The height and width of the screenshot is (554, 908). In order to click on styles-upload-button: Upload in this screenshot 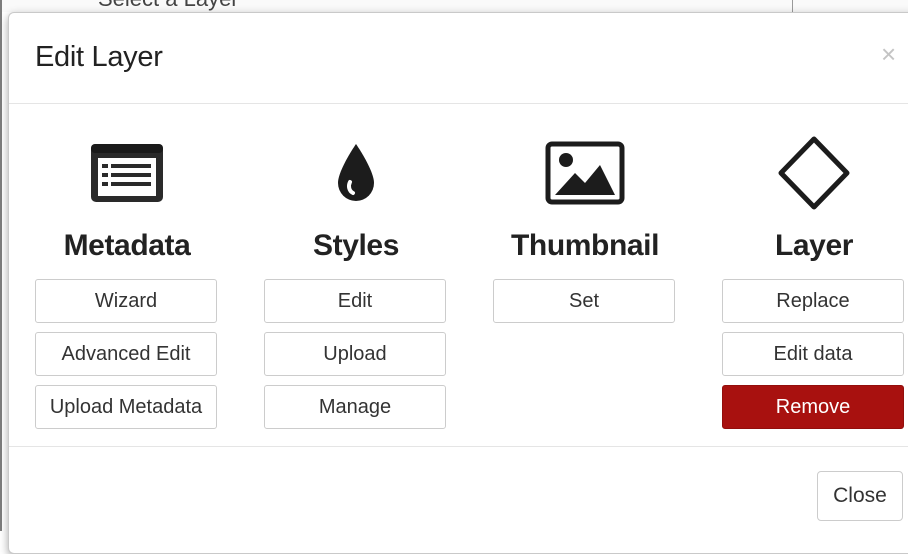, I will do `click(355, 354)`.